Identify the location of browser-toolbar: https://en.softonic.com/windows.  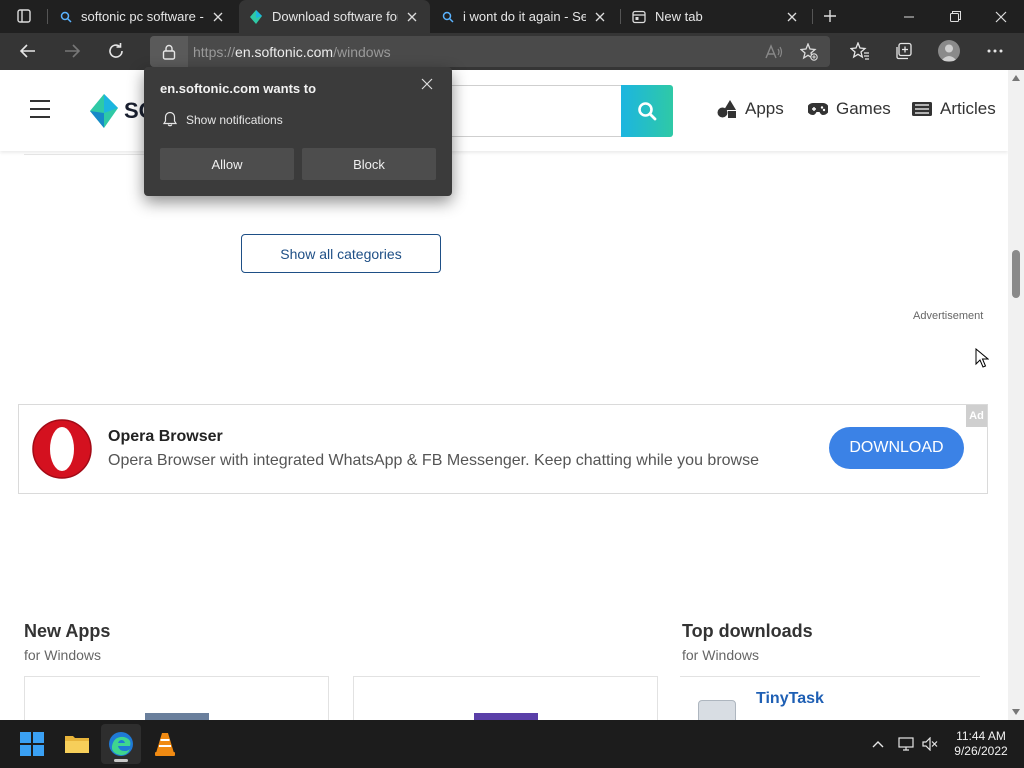
(512, 51).